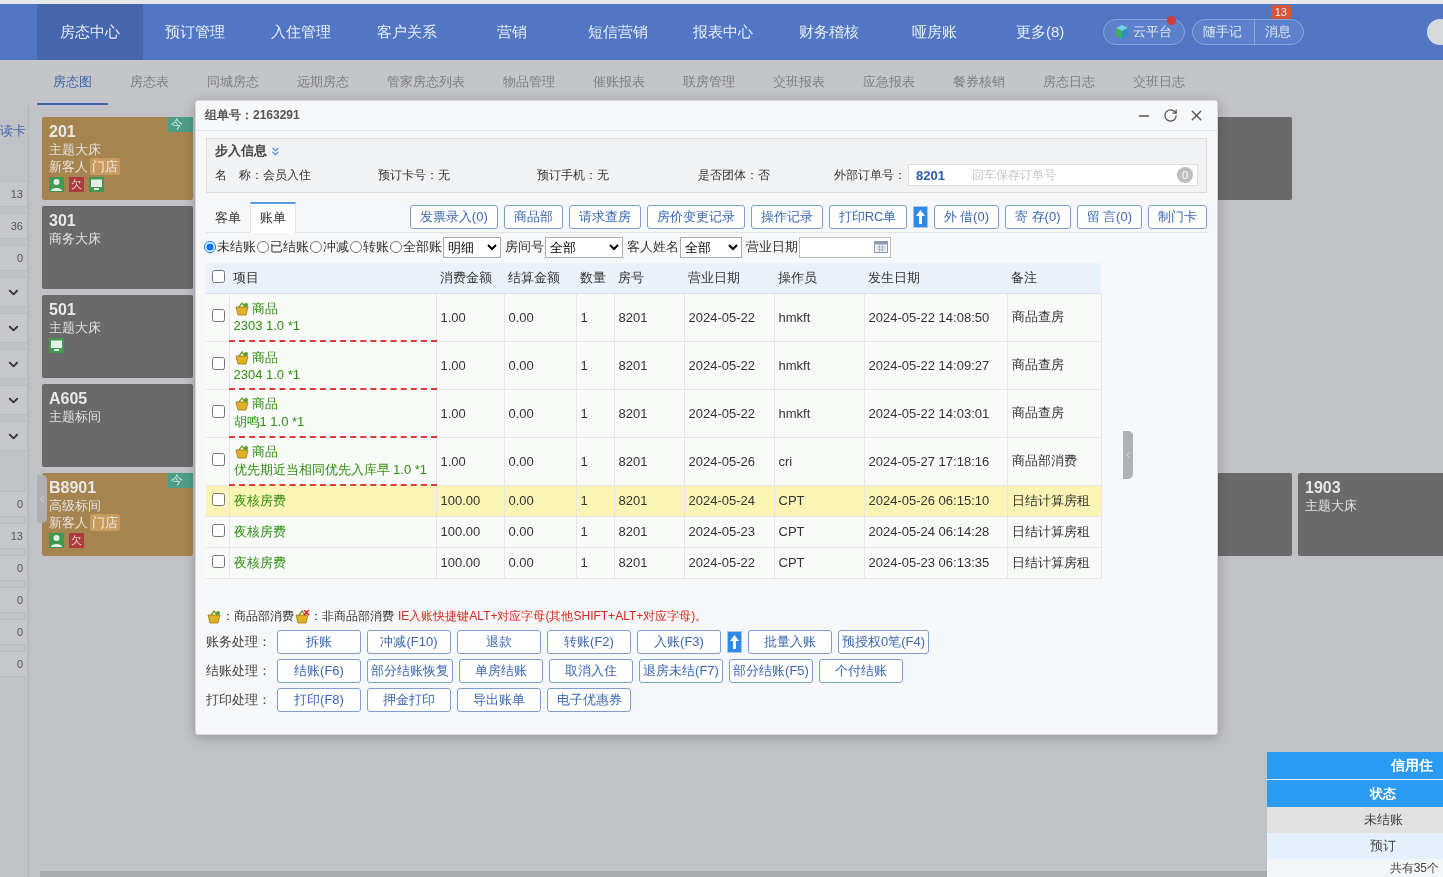 This screenshot has width=1443, height=877. I want to click on messages-button: 消息, so click(1278, 32).